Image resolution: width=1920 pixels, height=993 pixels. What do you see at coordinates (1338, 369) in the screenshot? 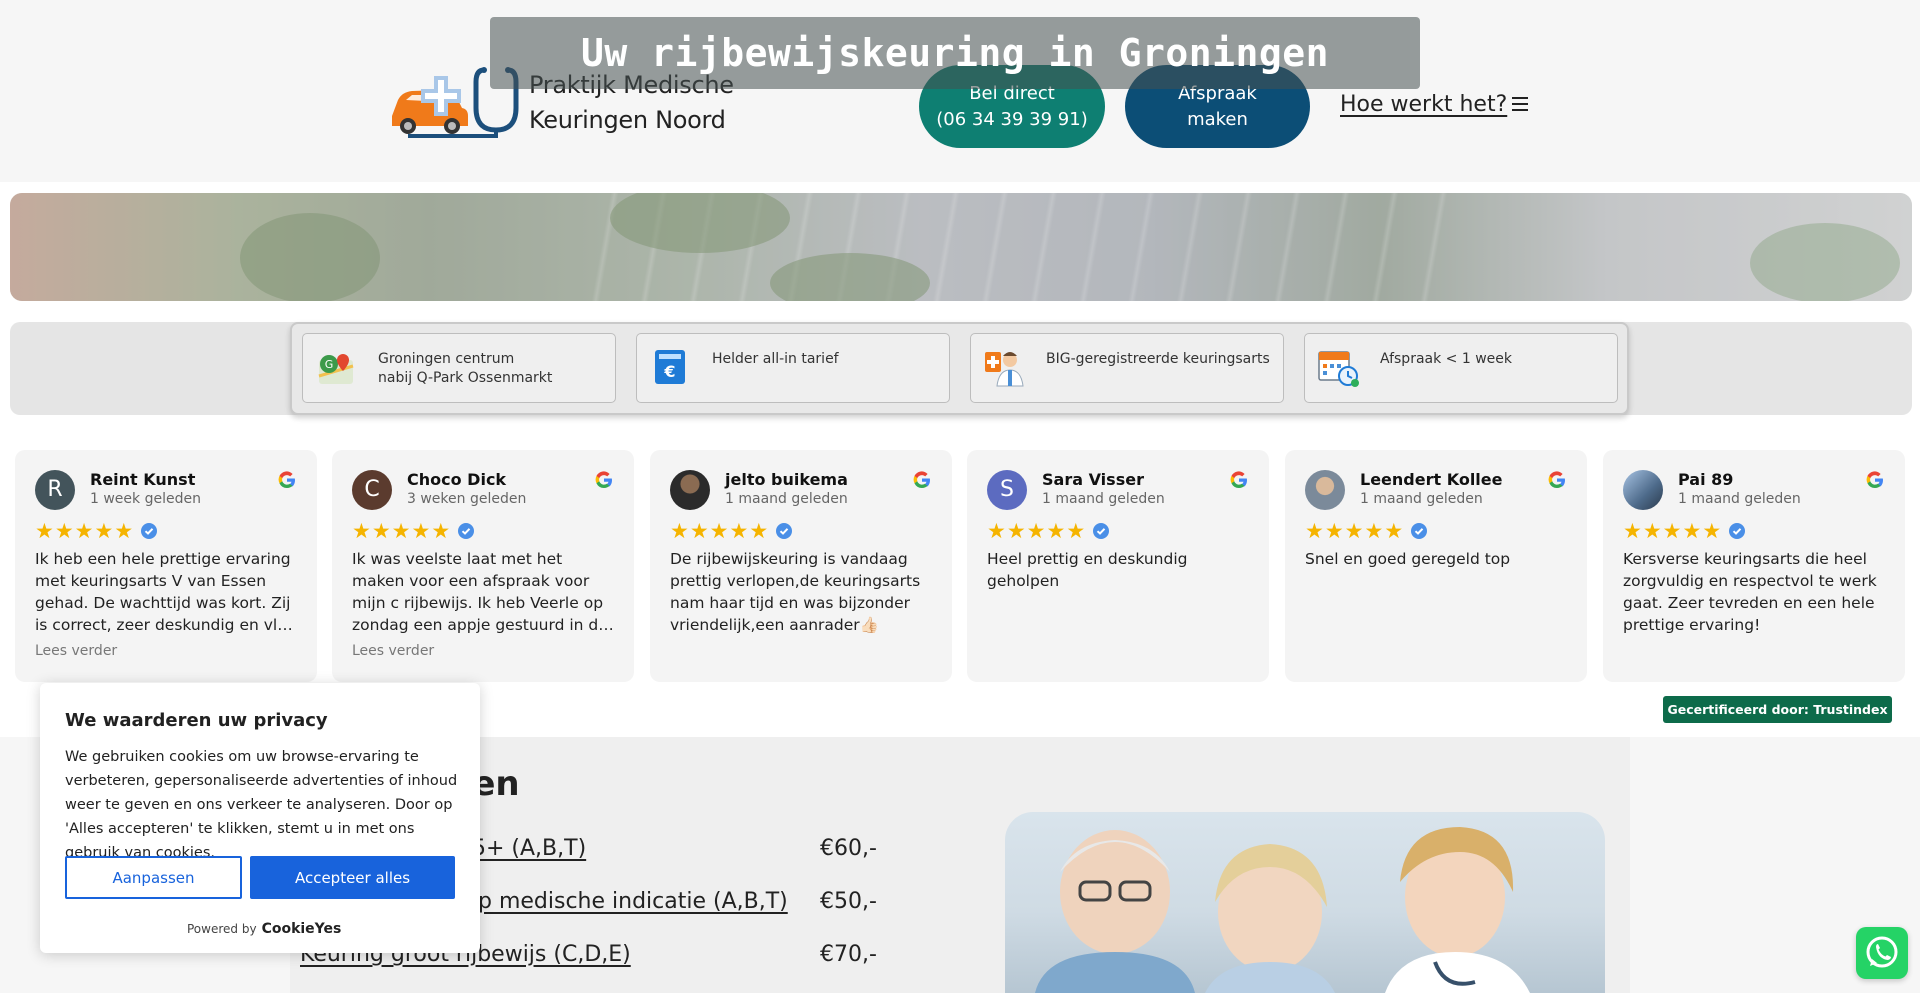
I see `calendar-clock-icon` at bounding box center [1338, 369].